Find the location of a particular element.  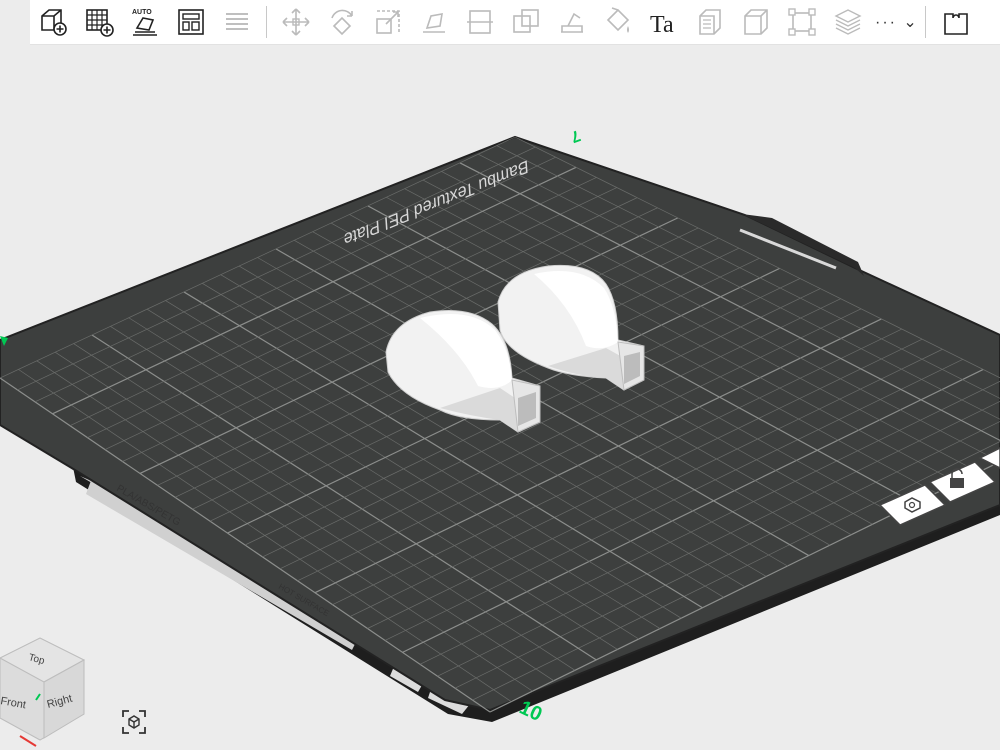

fit-view-button is located at coordinates (134, 722).